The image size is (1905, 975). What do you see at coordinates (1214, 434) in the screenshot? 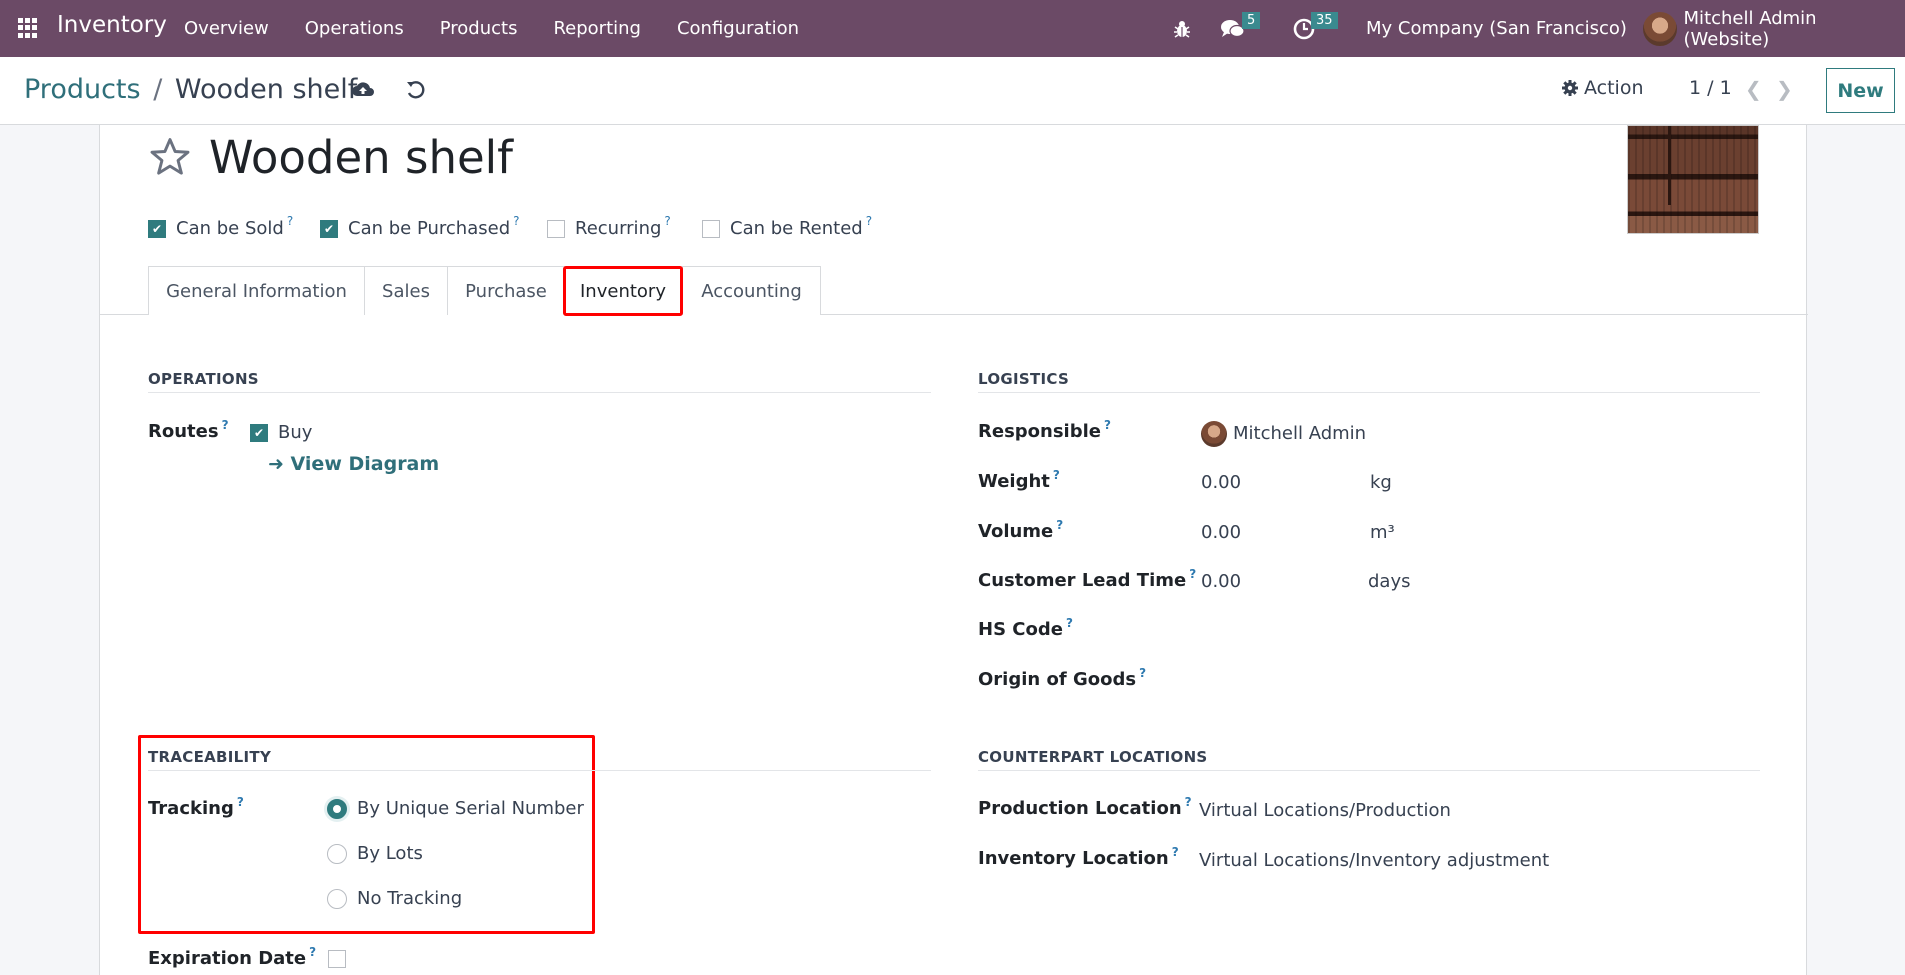
I see `responsible-avatar` at bounding box center [1214, 434].